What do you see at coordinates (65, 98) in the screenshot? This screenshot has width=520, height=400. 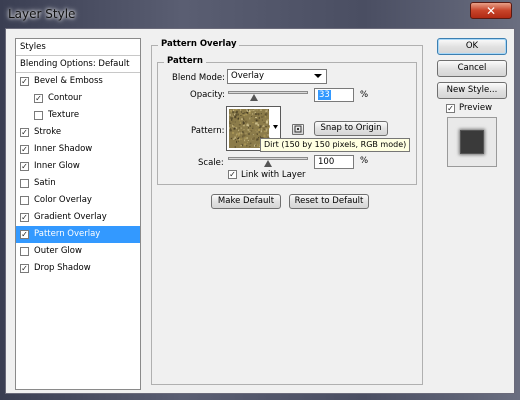 I see `style-item-label: Contour` at bounding box center [65, 98].